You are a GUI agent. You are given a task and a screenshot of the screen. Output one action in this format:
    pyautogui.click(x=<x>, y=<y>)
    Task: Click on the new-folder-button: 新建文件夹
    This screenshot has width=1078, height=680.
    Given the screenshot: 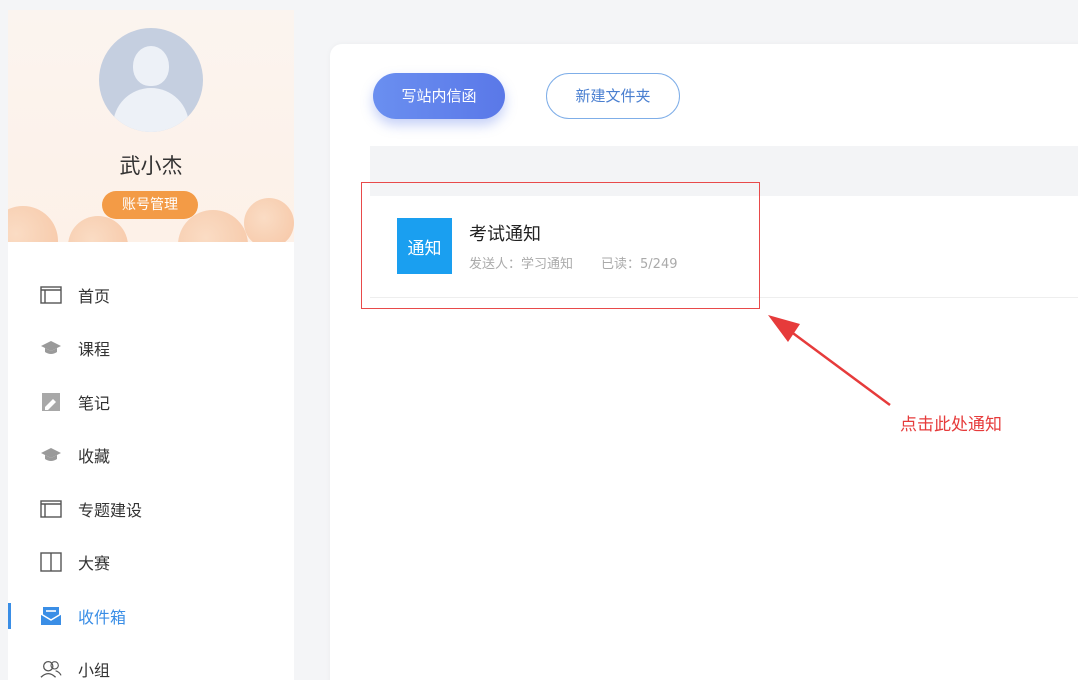 What is the action you would take?
    pyautogui.click(x=613, y=96)
    